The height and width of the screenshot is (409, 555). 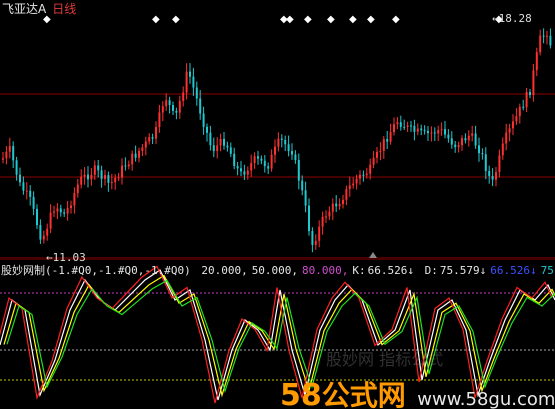 What do you see at coordinates (431, 270) in the screenshot?
I see `d-label: D:` at bounding box center [431, 270].